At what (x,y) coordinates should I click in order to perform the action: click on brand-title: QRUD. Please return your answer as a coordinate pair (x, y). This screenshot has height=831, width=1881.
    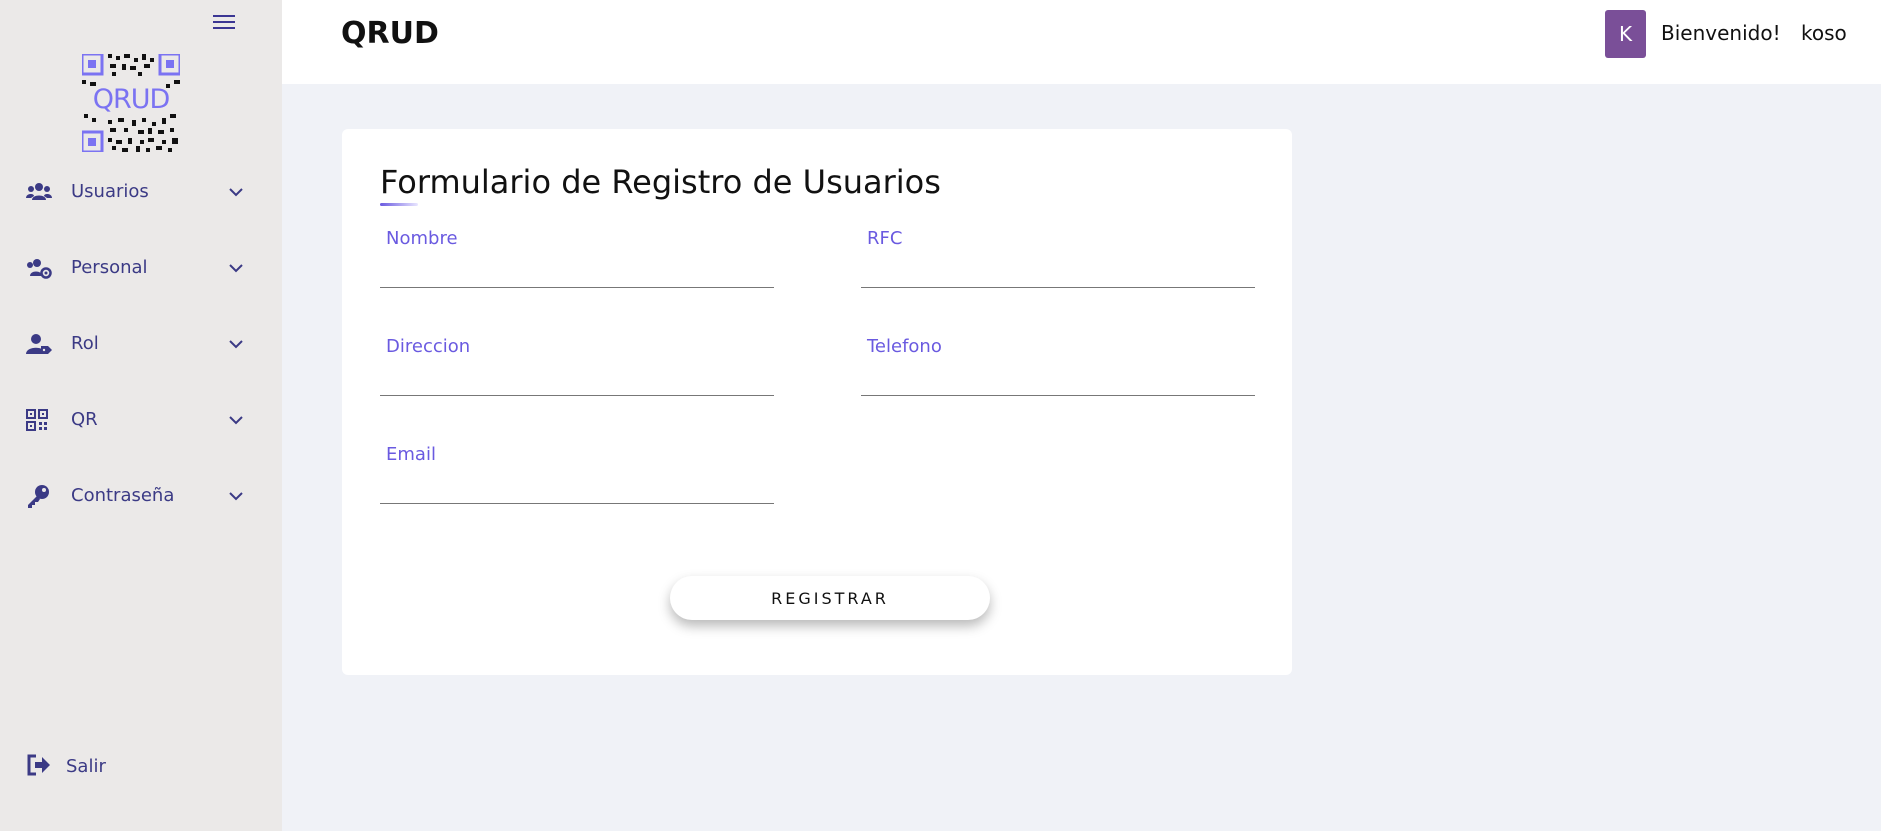
    Looking at the image, I should click on (390, 33).